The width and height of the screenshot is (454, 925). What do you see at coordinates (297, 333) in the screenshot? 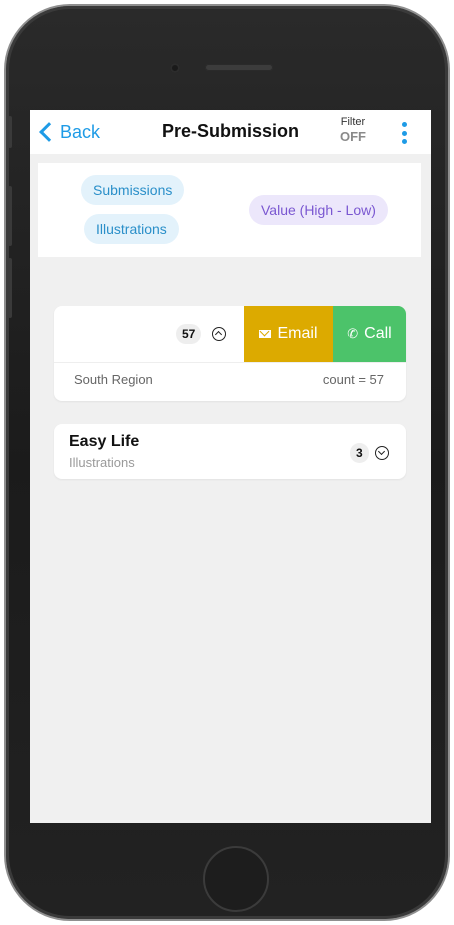
I see `email-label: Email` at bounding box center [297, 333].